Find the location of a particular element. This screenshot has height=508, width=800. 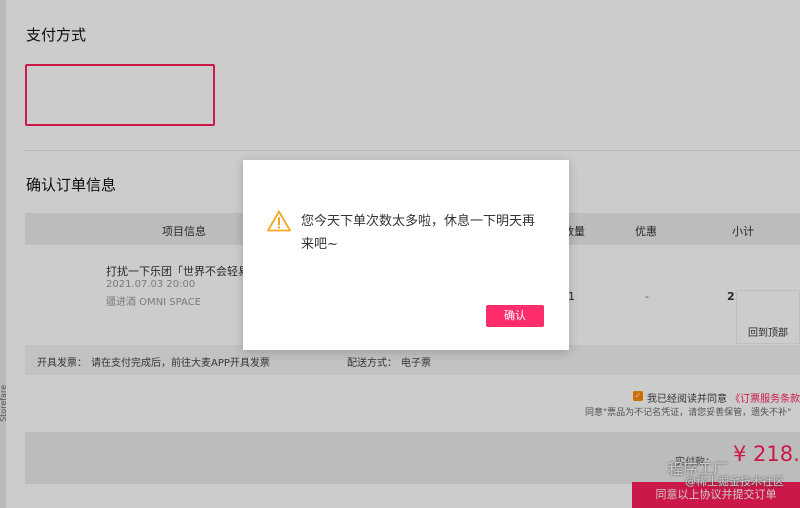

dialog-message: 您今天下单次数太多啦，休息一下明天再来吧~ is located at coordinates (418, 233).